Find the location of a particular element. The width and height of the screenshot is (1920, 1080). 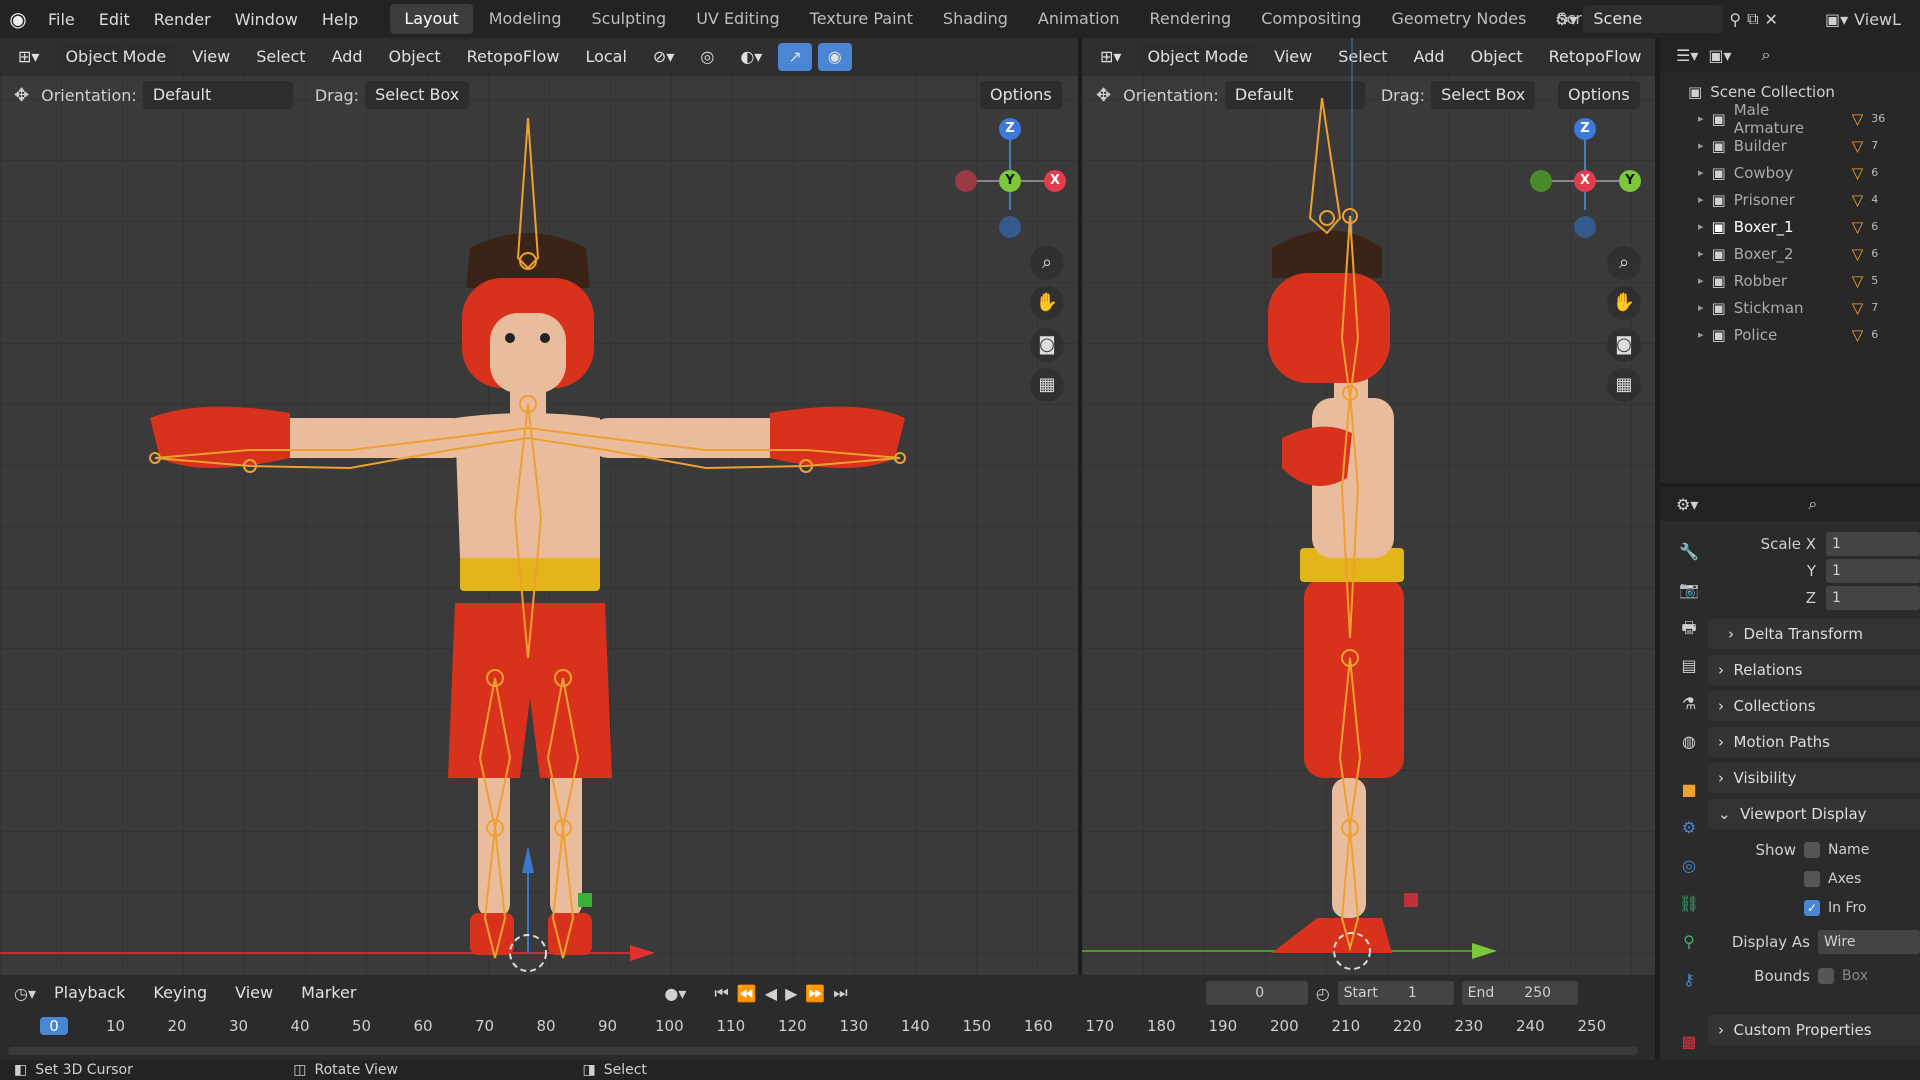

prev-keyframe-icon: ⏪ is located at coordinates (747, 993).